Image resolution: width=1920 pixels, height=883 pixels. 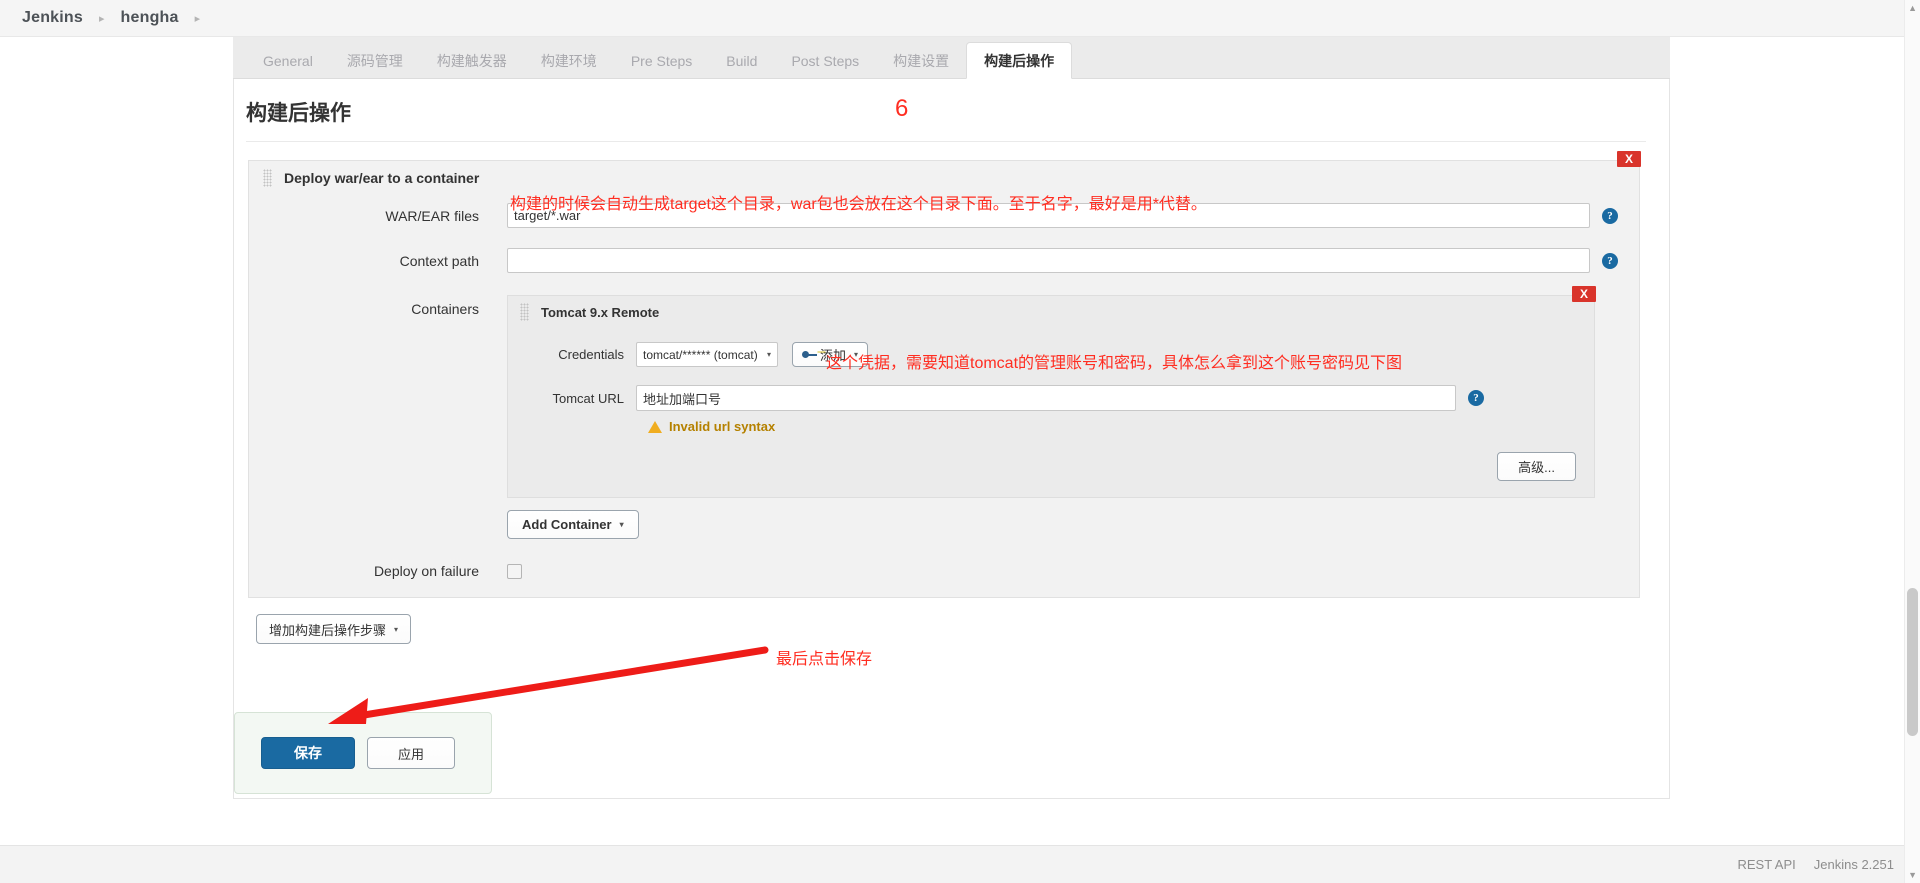 I want to click on war-ear-files-input, so click(x=1048, y=215).